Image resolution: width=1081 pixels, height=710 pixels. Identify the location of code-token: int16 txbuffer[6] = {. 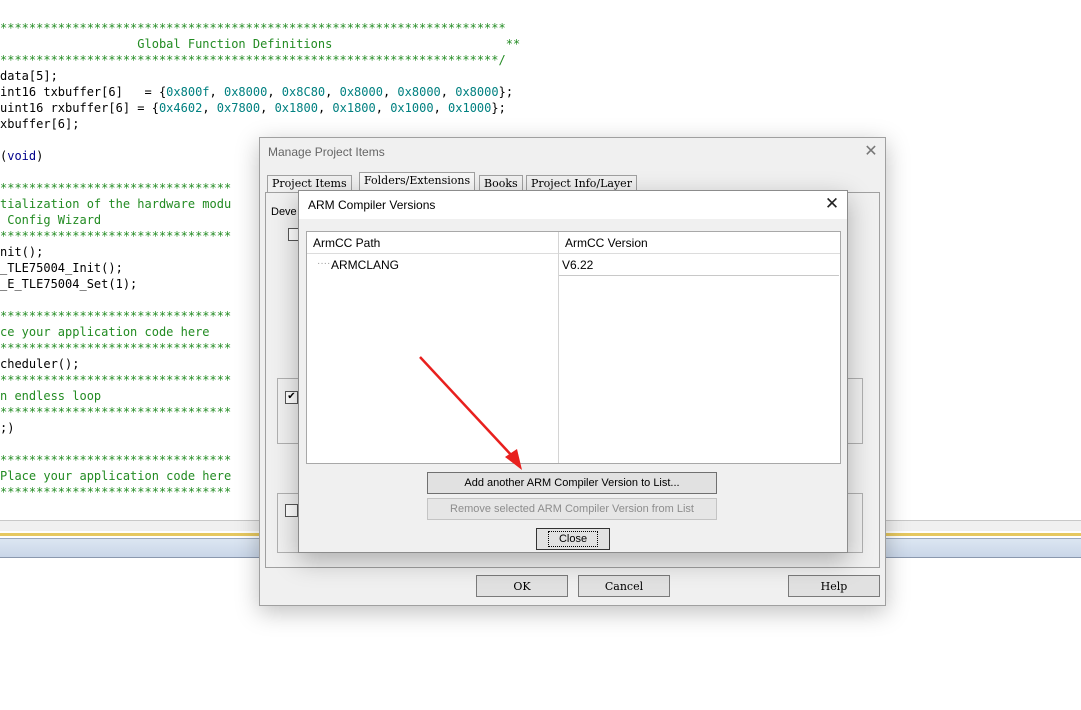
(83, 92).